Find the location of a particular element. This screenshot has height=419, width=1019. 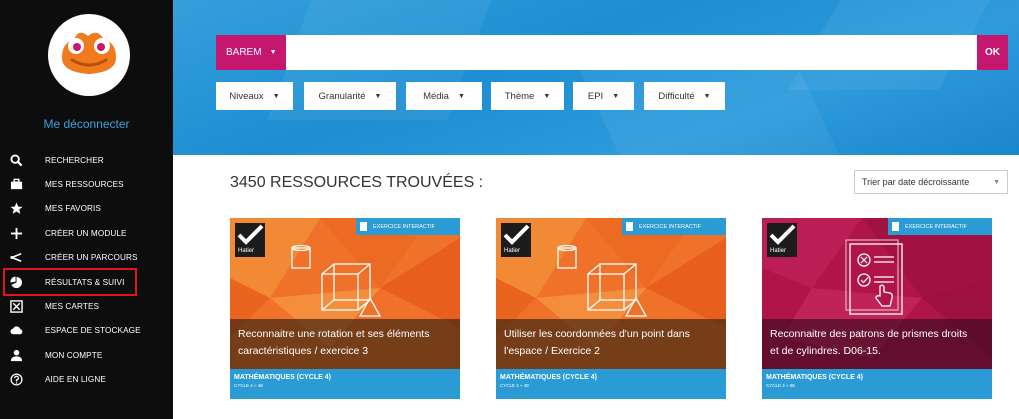

card-title-line: Utiliser les coordonnées d'un point dans is located at coordinates (597, 334).